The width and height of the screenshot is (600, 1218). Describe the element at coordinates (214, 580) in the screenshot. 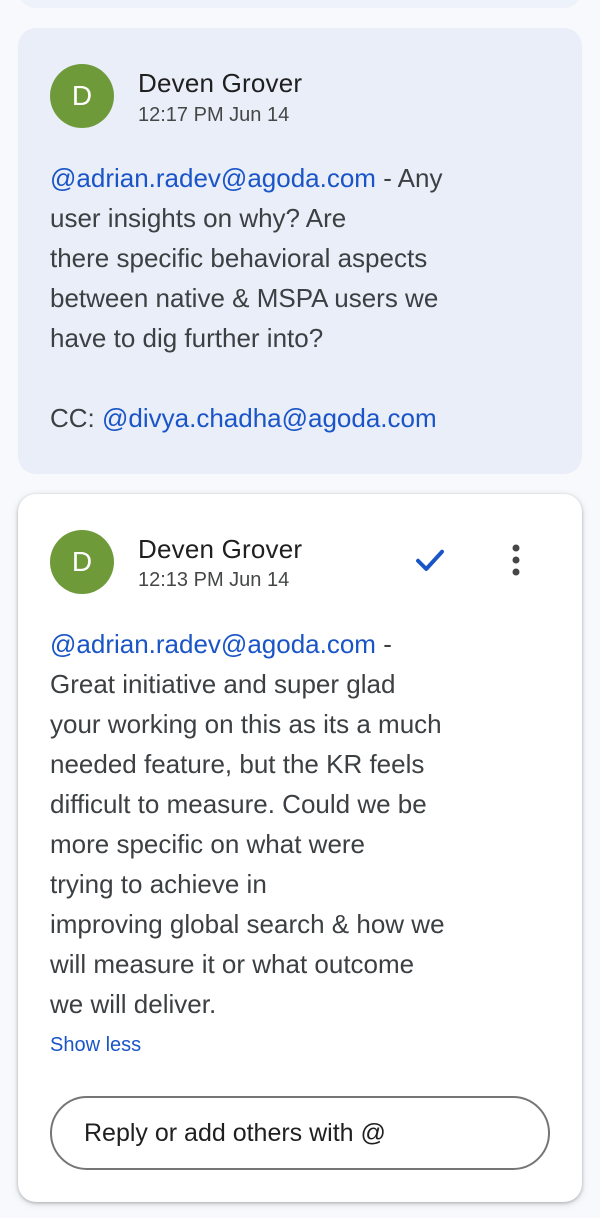

I see `comment-timestamp: 12:13 PM Jun 14` at that location.